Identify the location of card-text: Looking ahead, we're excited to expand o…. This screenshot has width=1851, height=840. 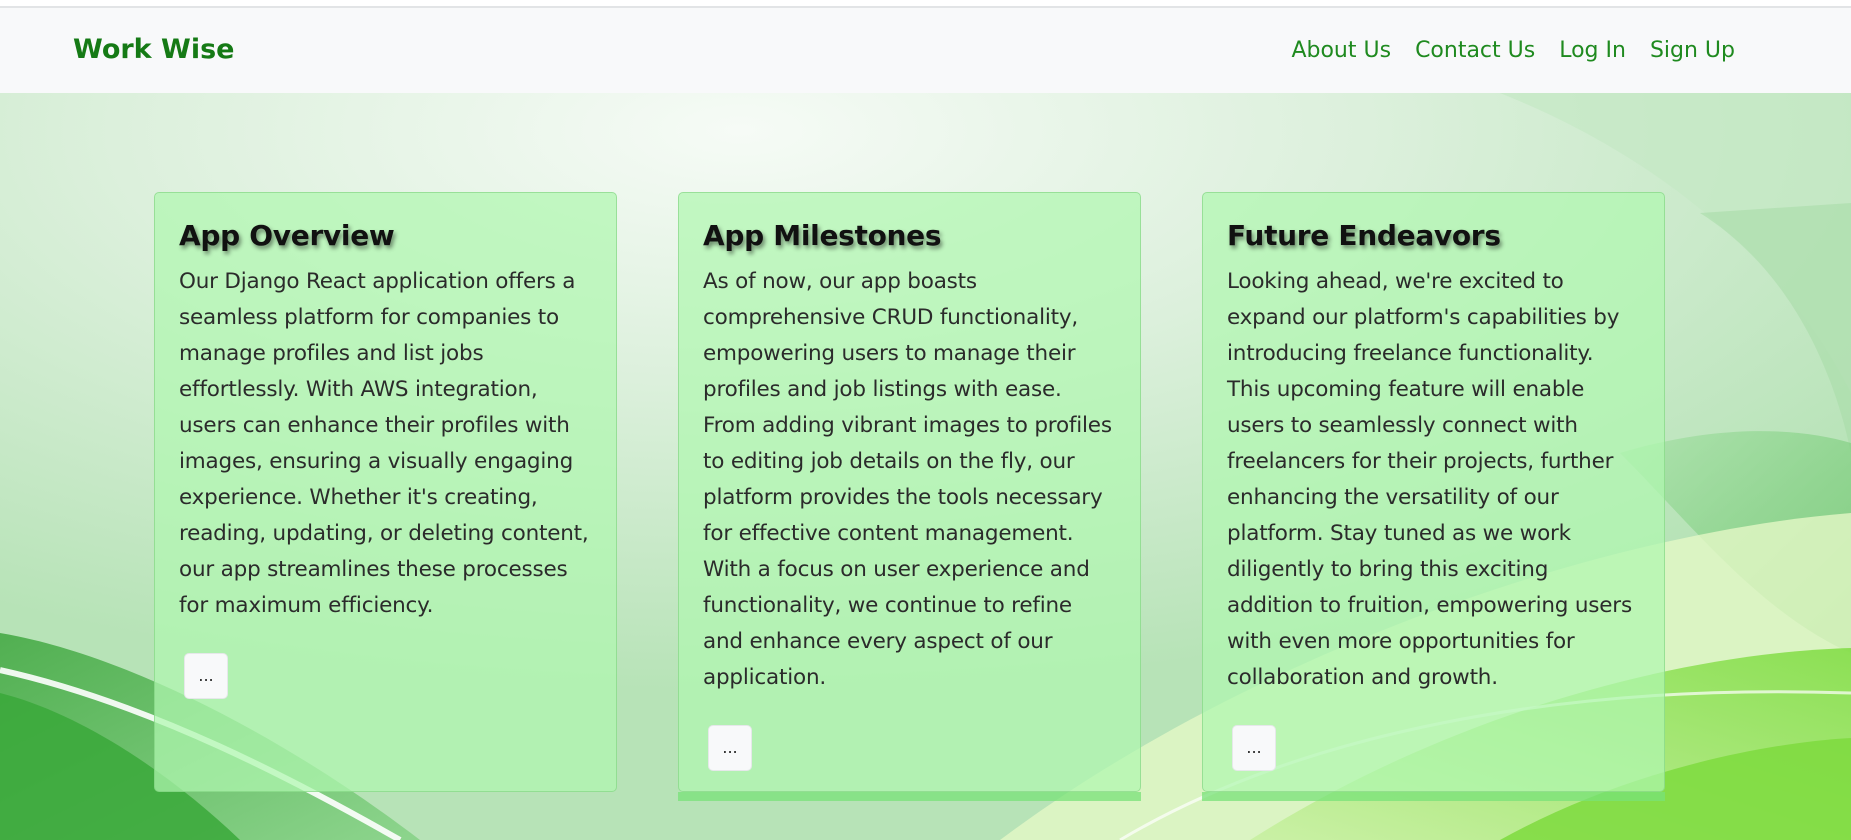
(1429, 479).